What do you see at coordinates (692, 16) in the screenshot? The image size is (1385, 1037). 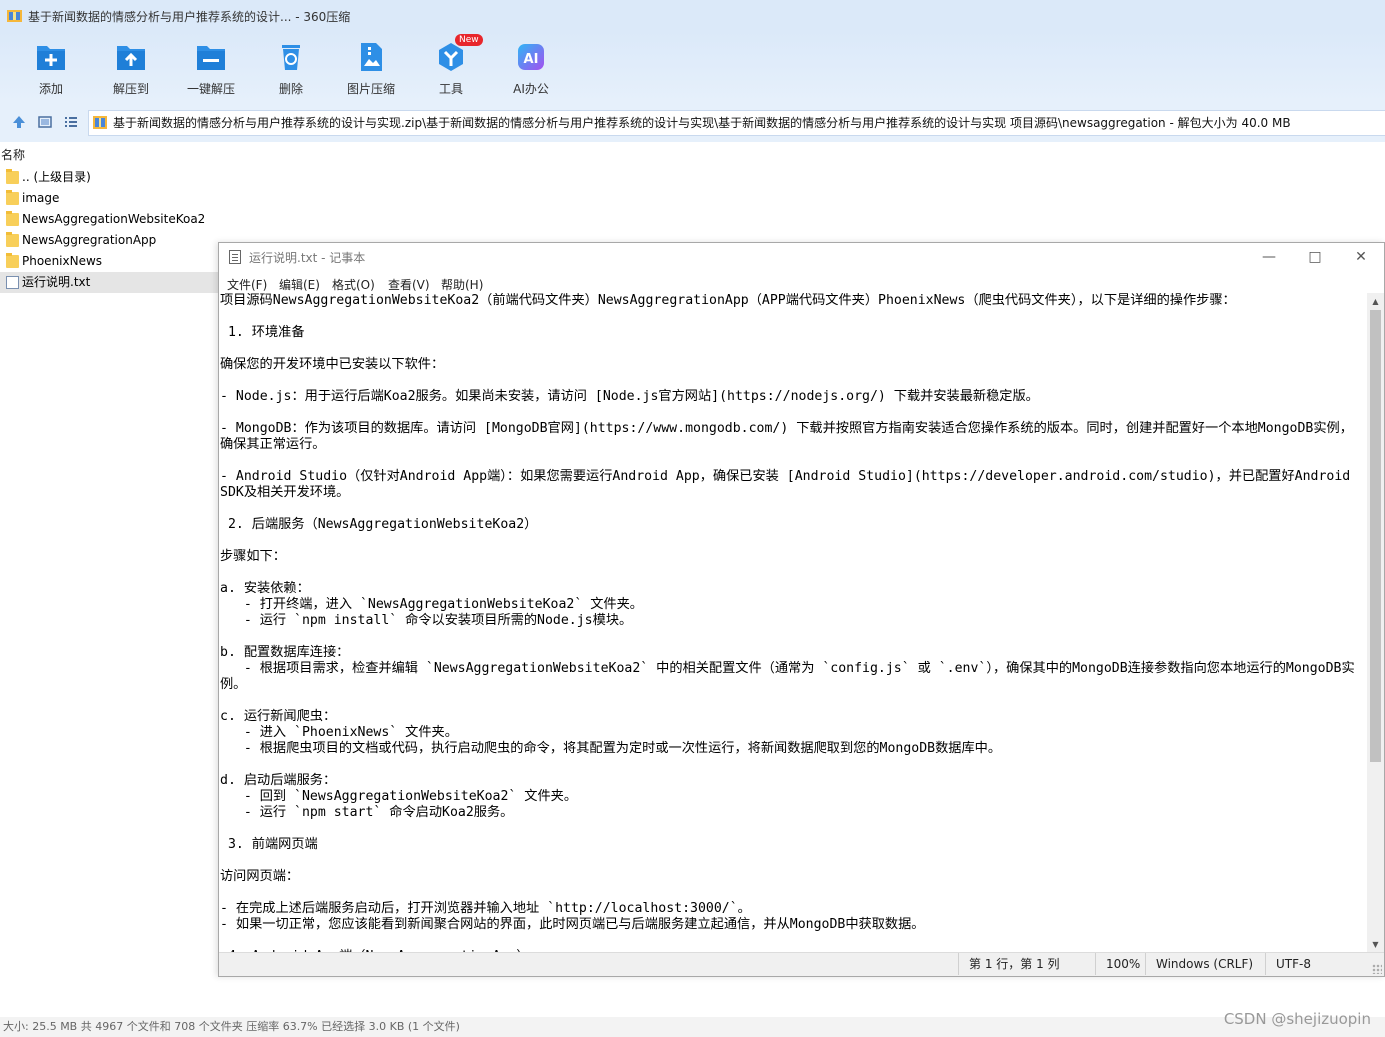 I see `title-bar: 基于新闻数据的情感分析与用户推荐系统的设计... - 360压缩` at bounding box center [692, 16].